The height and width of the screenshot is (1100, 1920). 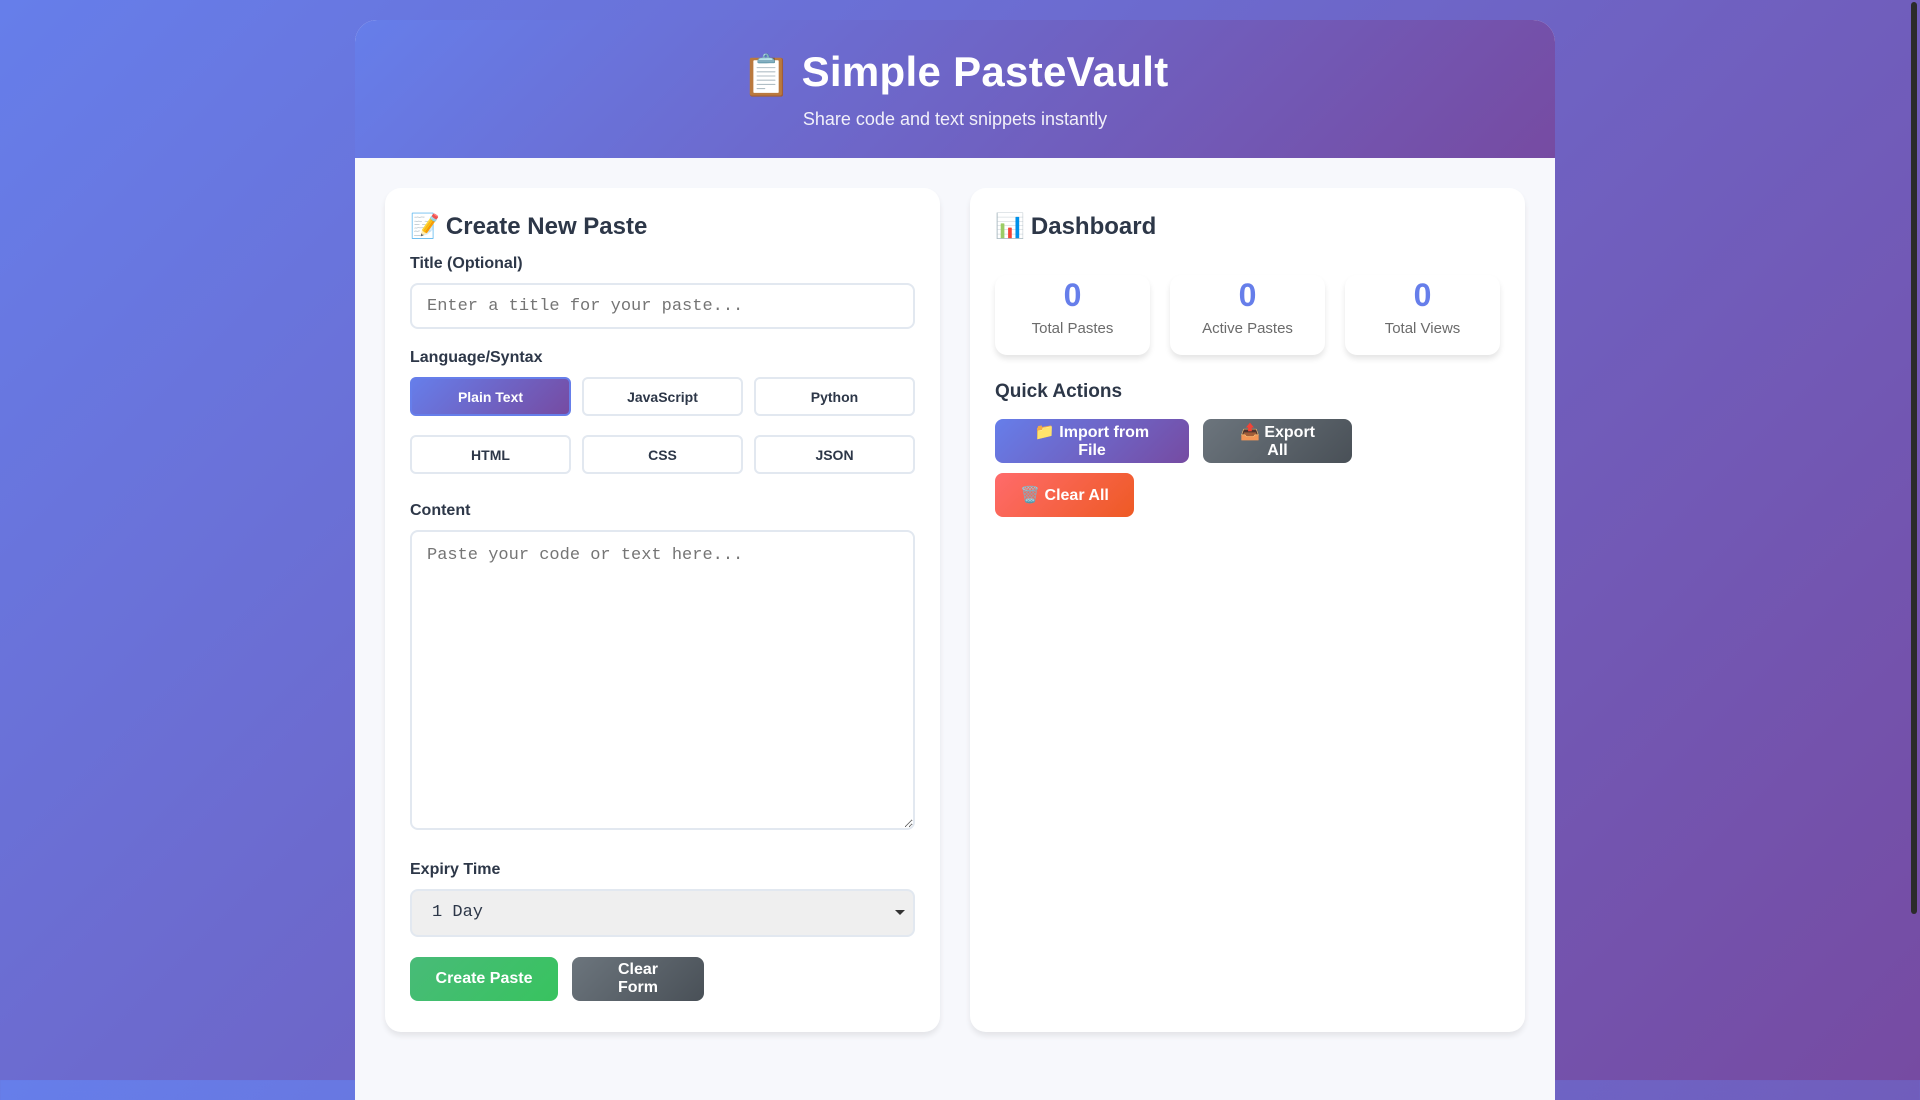 What do you see at coordinates (662, 306) in the screenshot?
I see `title-input` at bounding box center [662, 306].